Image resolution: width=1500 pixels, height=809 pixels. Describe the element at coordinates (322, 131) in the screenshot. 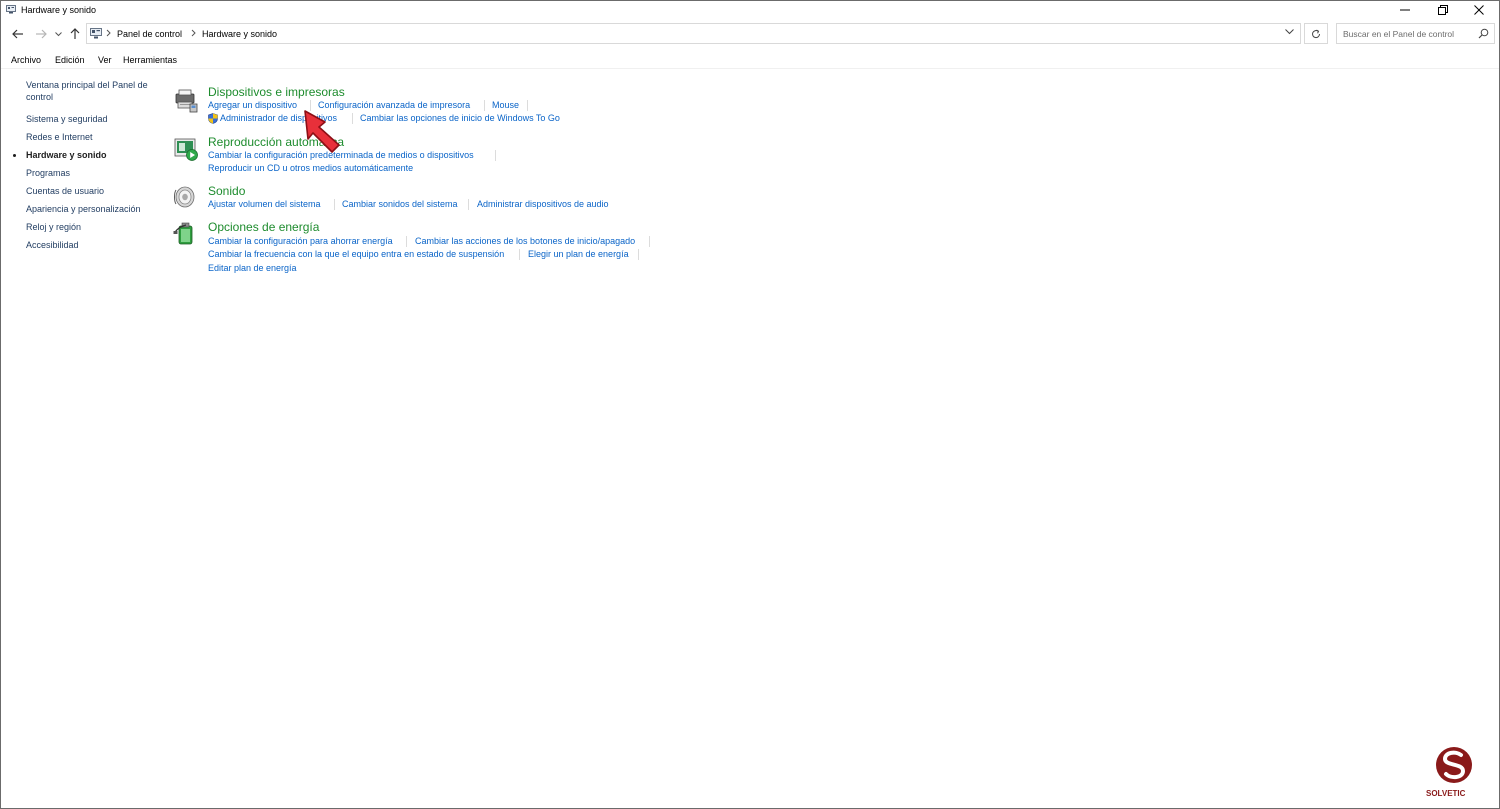

I see `pointer-arrow-icon` at that location.